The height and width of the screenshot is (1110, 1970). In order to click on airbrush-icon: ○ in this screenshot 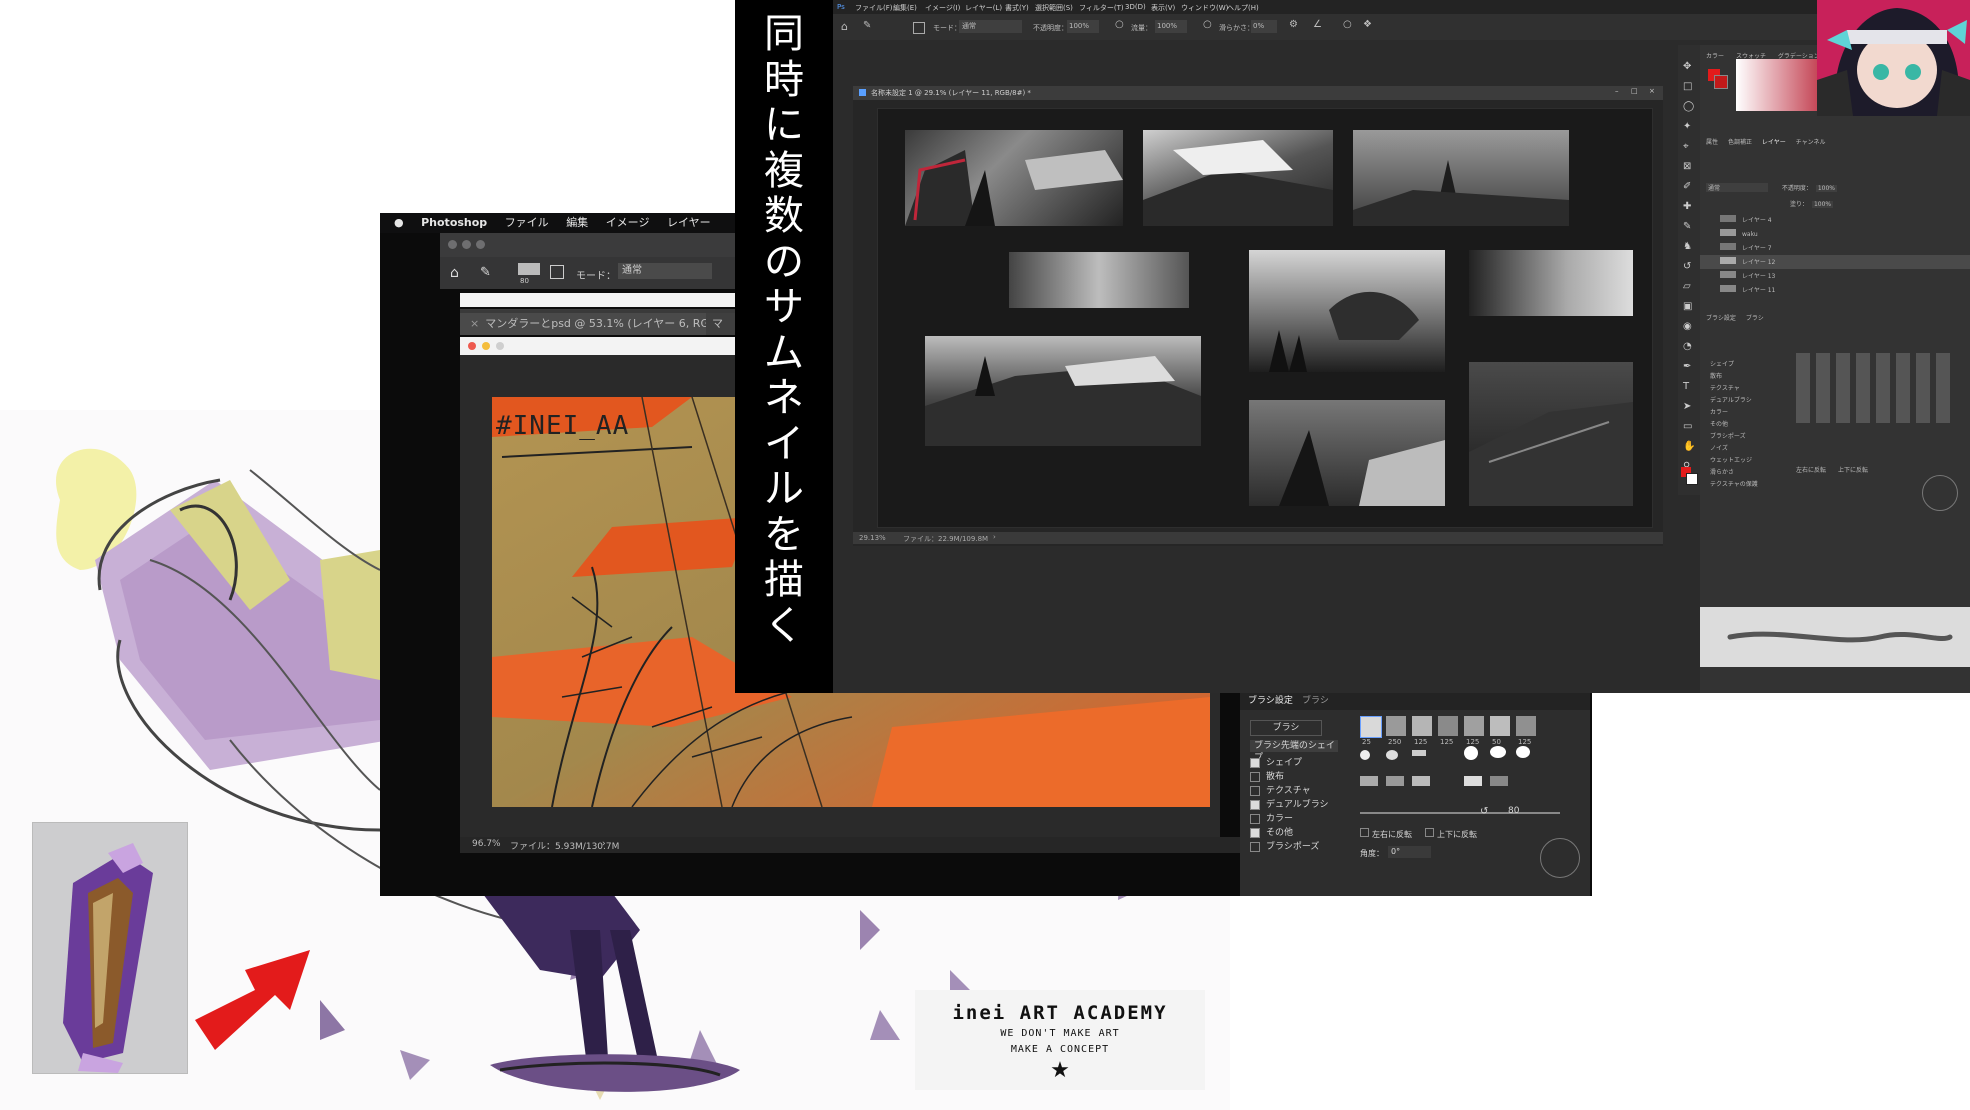, I will do `click(1207, 24)`.